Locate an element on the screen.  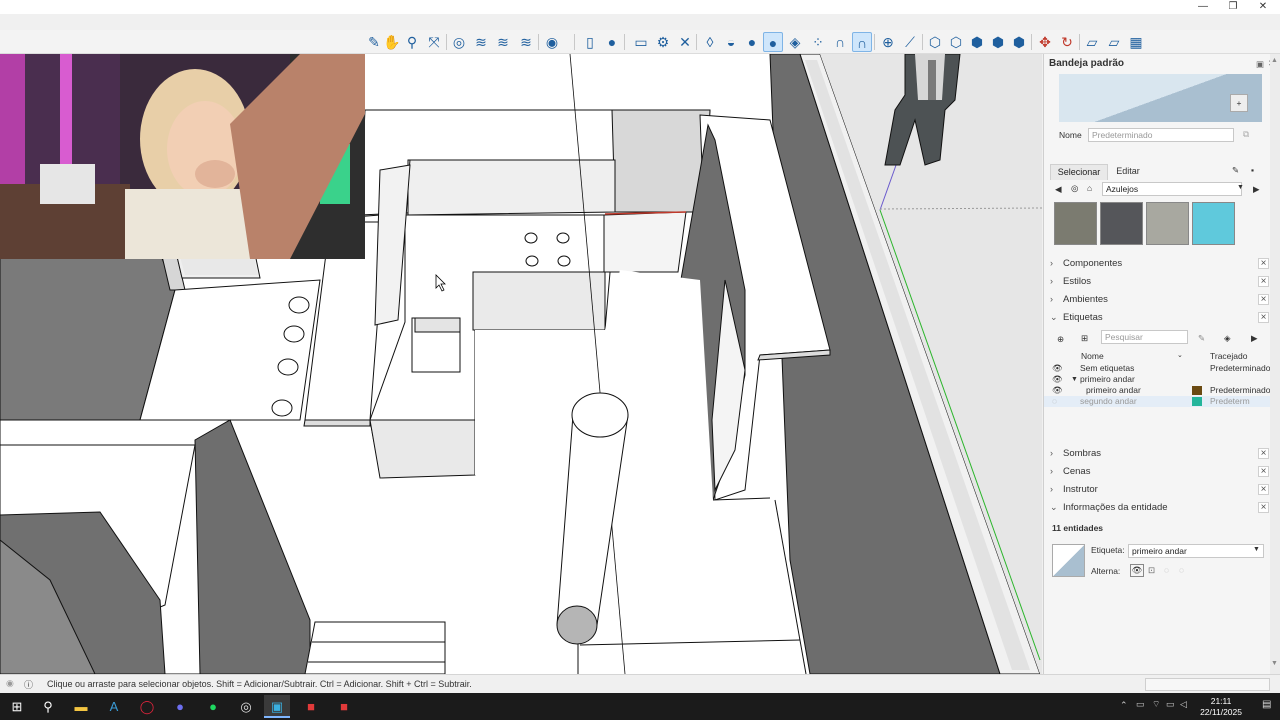
connect-icon: ⟋ is located at coordinates (910, 42).